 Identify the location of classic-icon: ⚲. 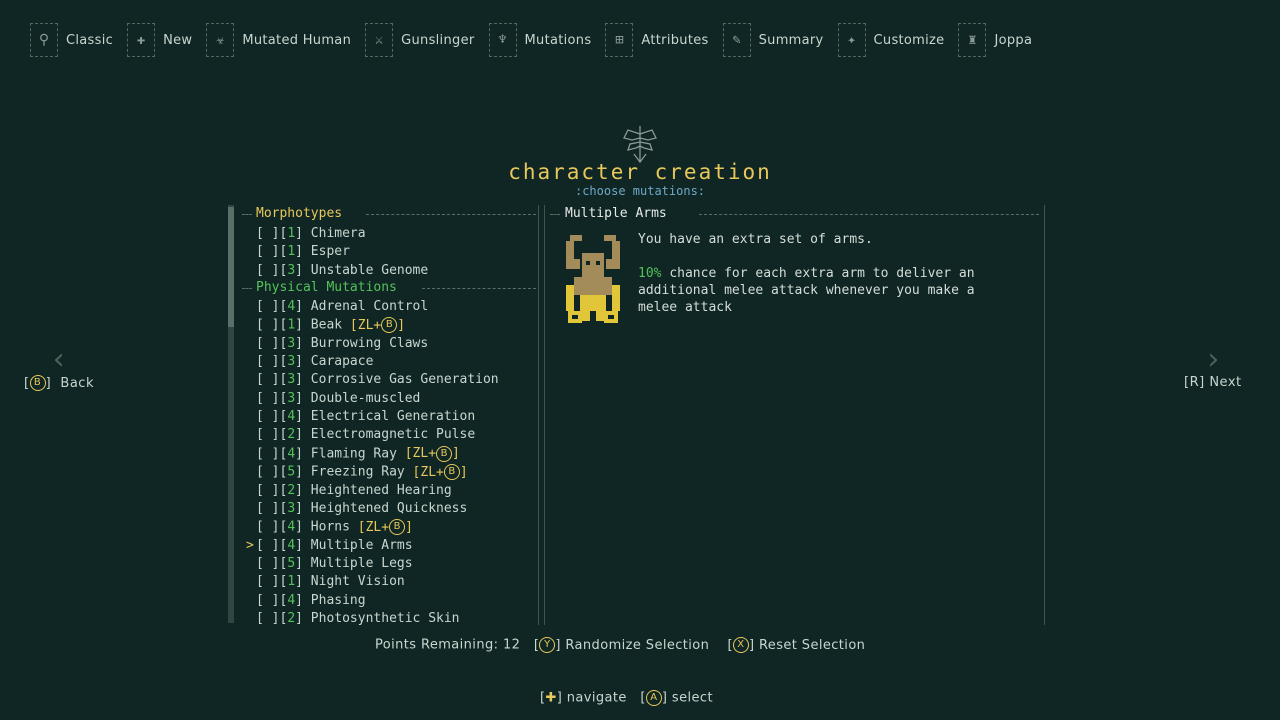
(44, 40).